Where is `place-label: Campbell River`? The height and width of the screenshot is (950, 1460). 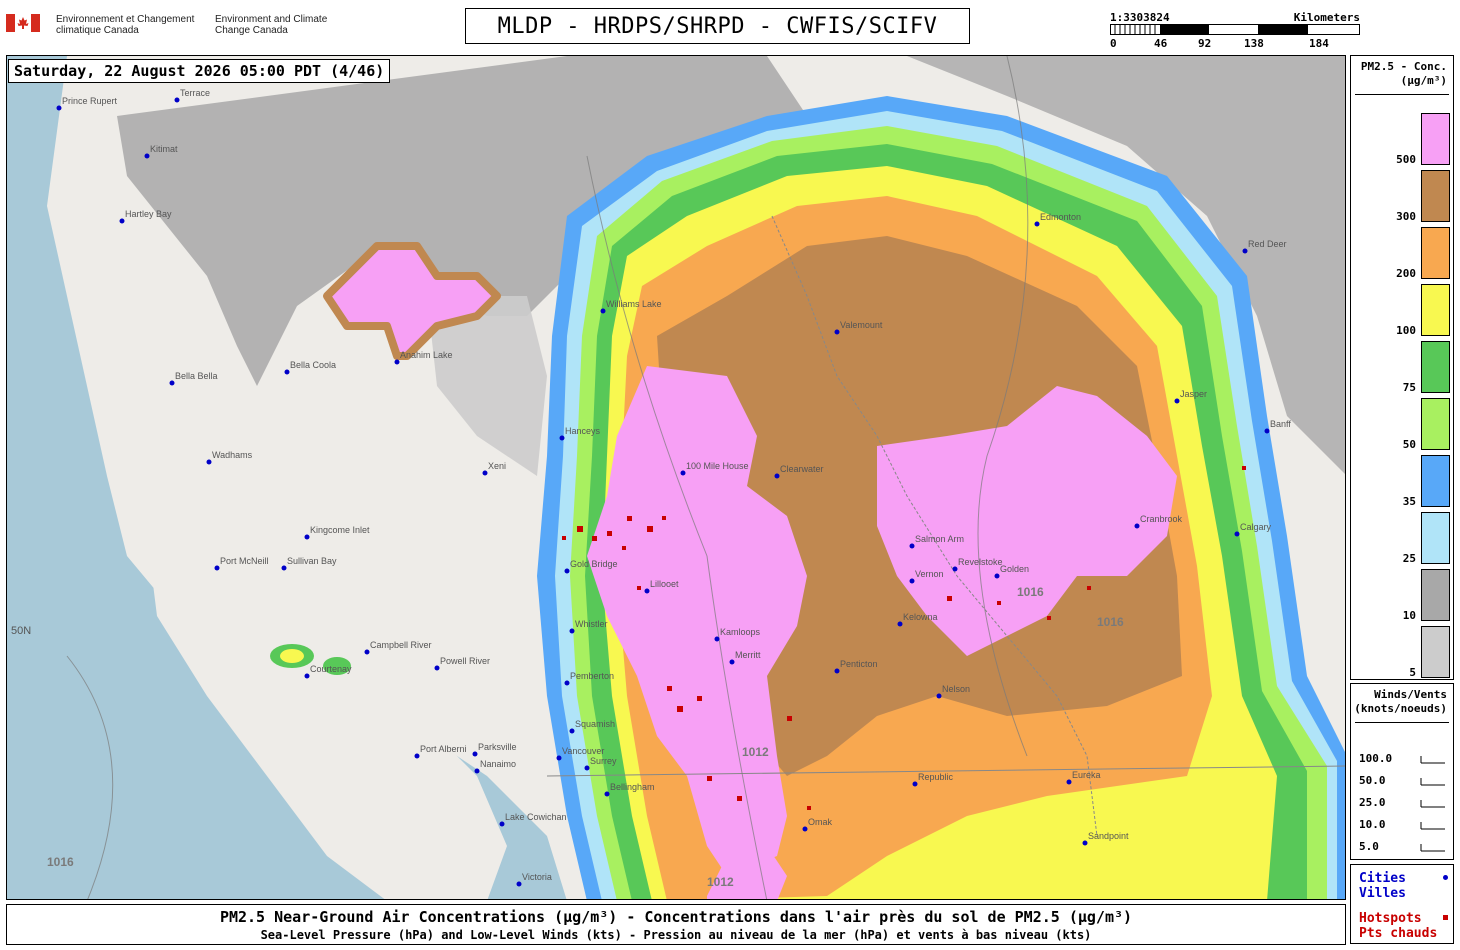 place-label: Campbell River is located at coordinates (401, 645).